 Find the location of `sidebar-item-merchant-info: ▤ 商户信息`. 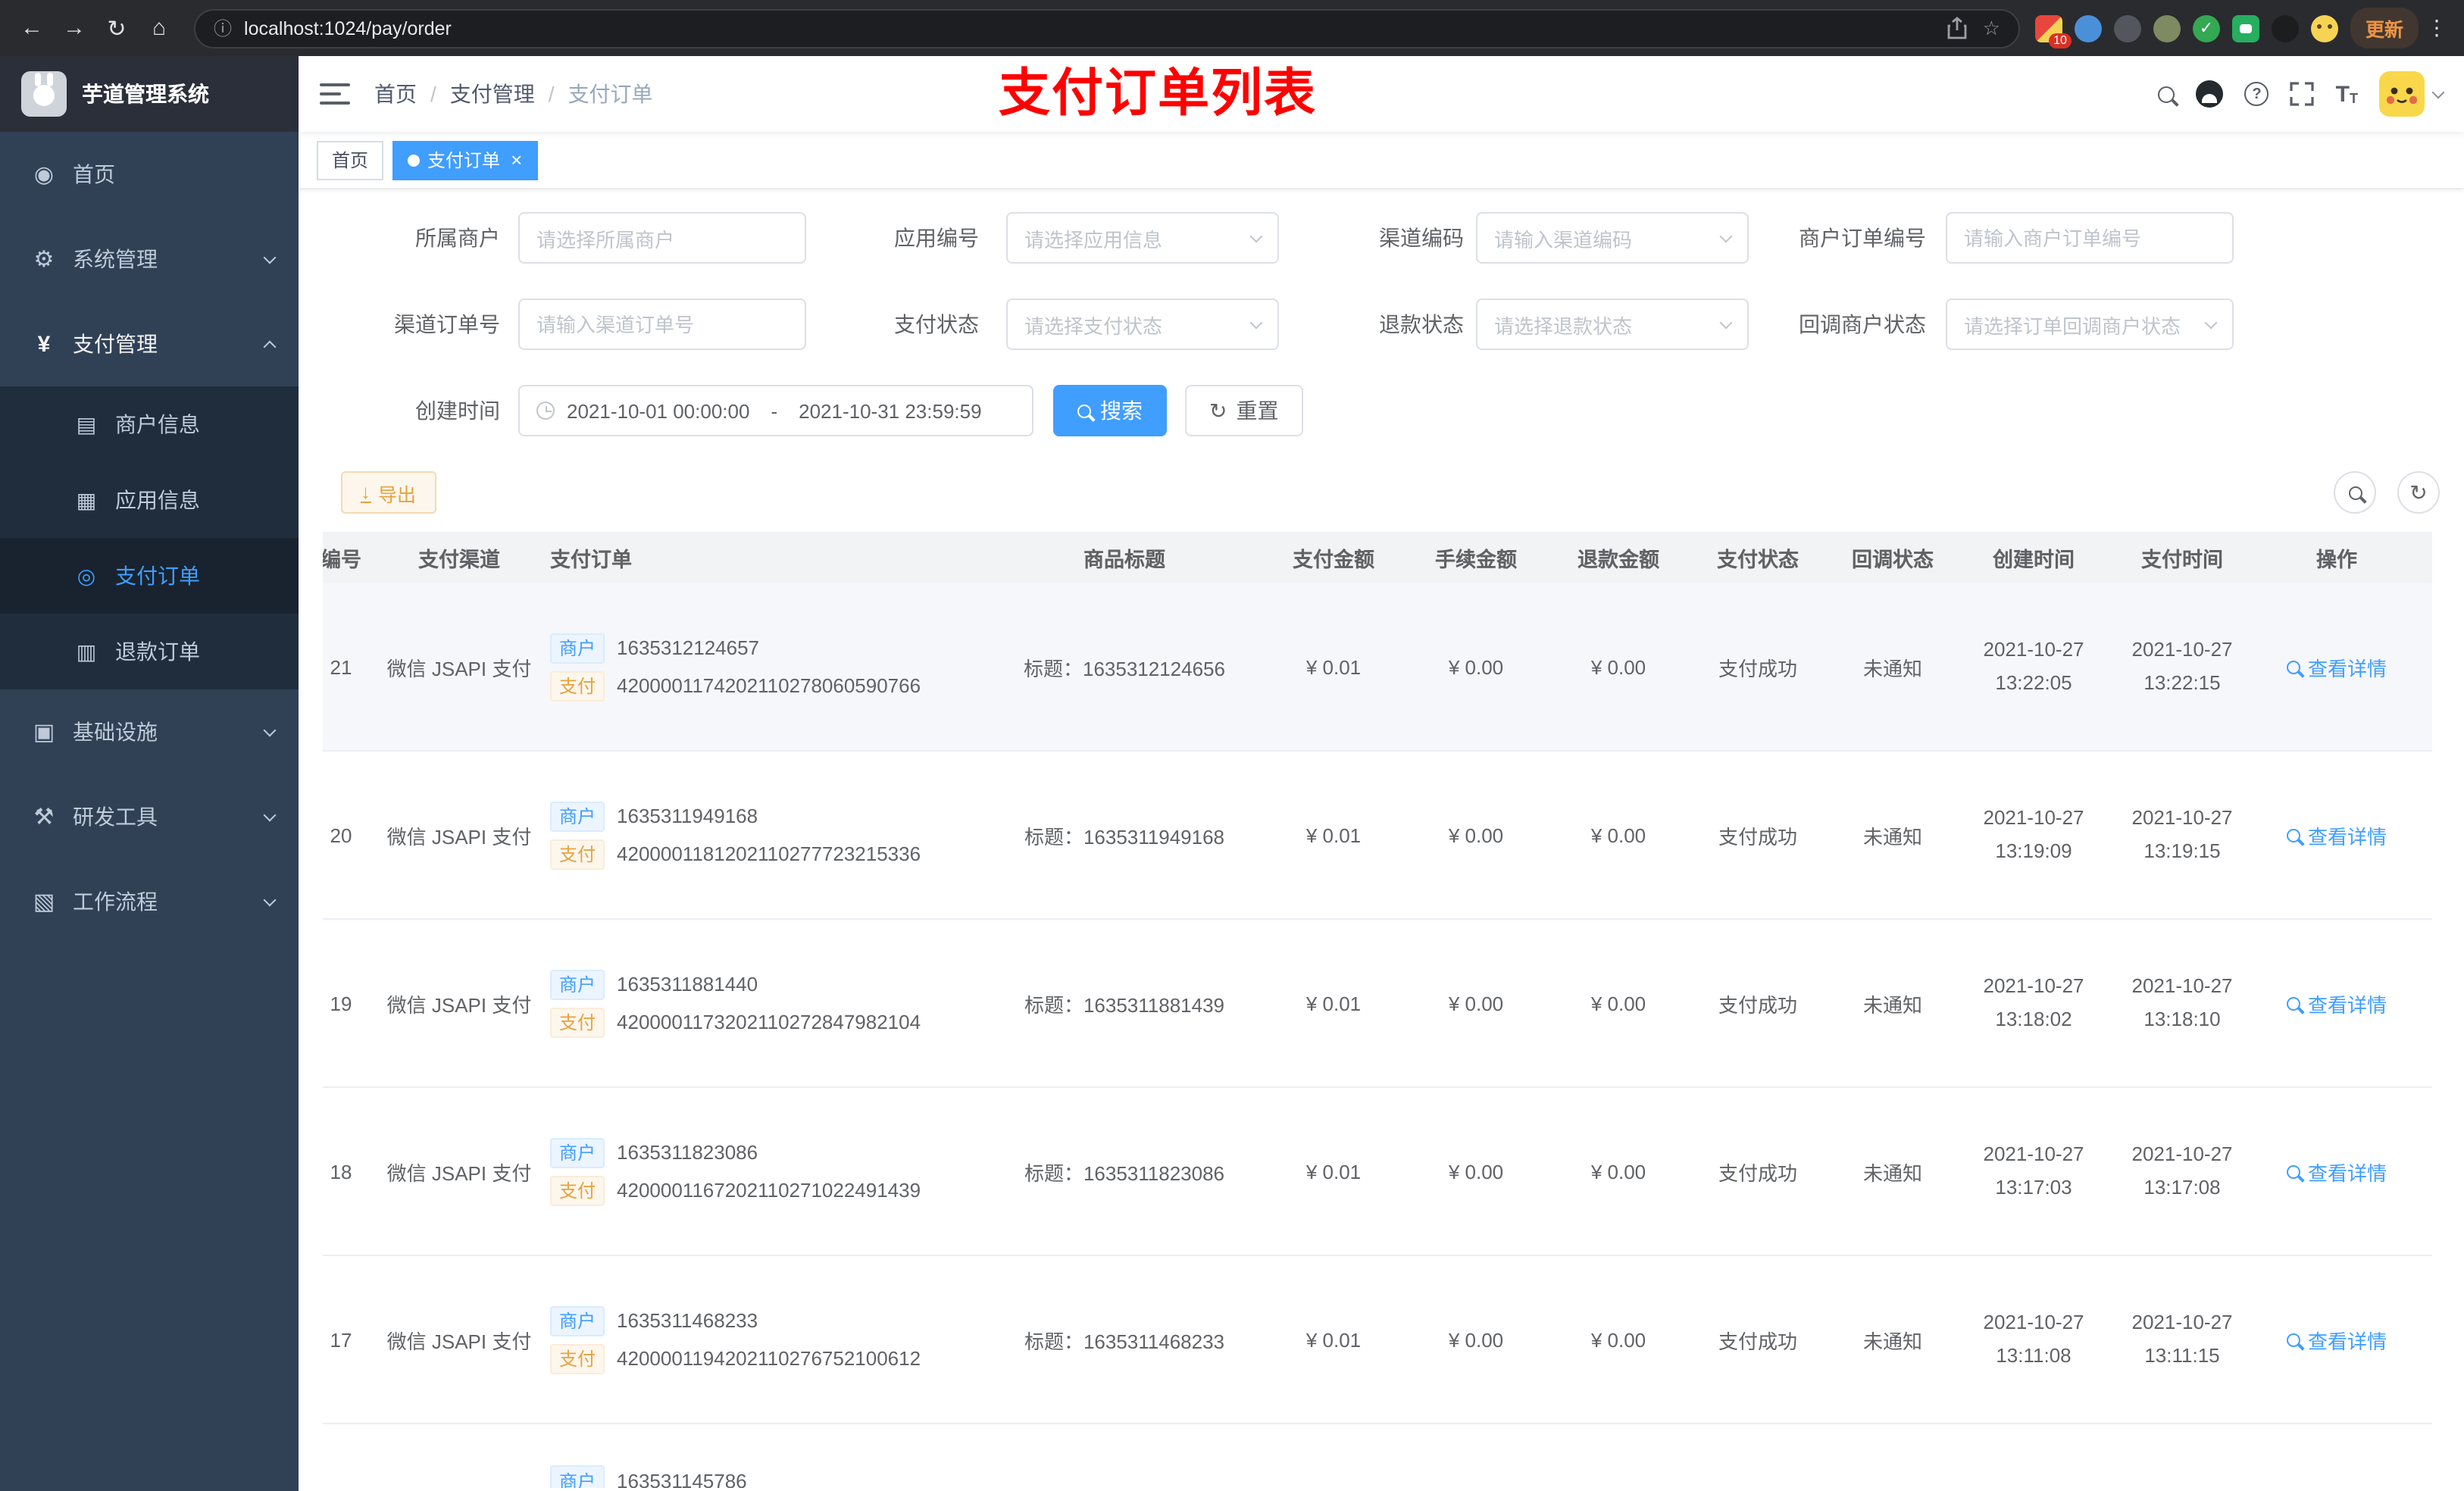

sidebar-item-merchant-info: ▤ 商户信息 is located at coordinates (149, 424).